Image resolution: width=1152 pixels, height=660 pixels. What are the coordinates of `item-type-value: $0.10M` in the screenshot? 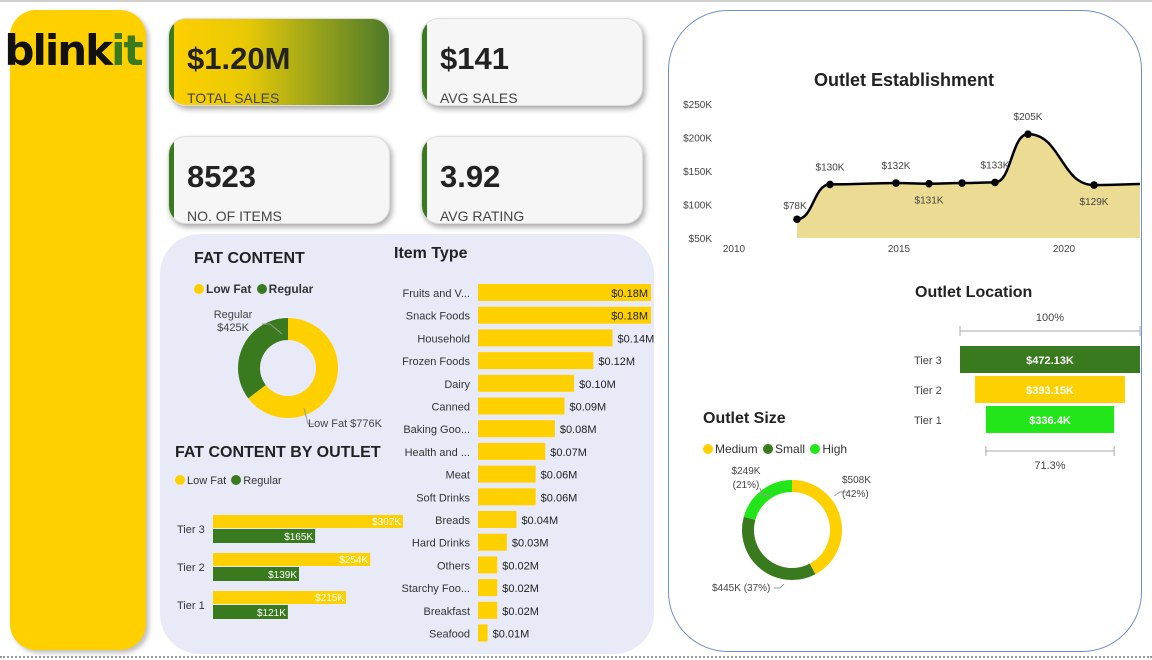 It's located at (597, 385).